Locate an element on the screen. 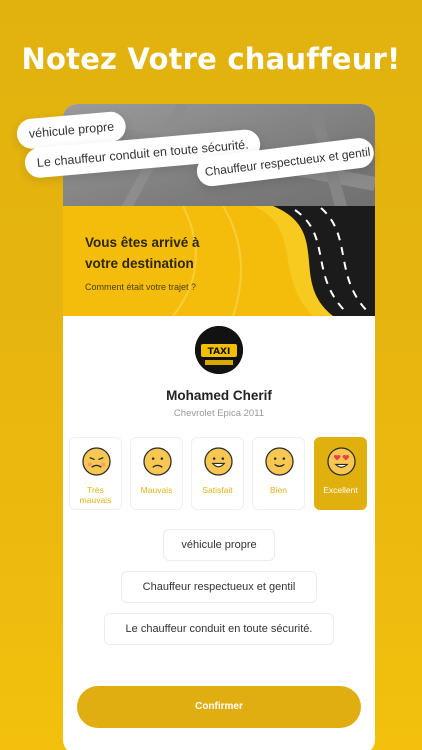 The width and height of the screenshot is (422, 750). chip-conduite-securite: Le chauffeur conduit en toute sécurité. is located at coordinates (219, 629).